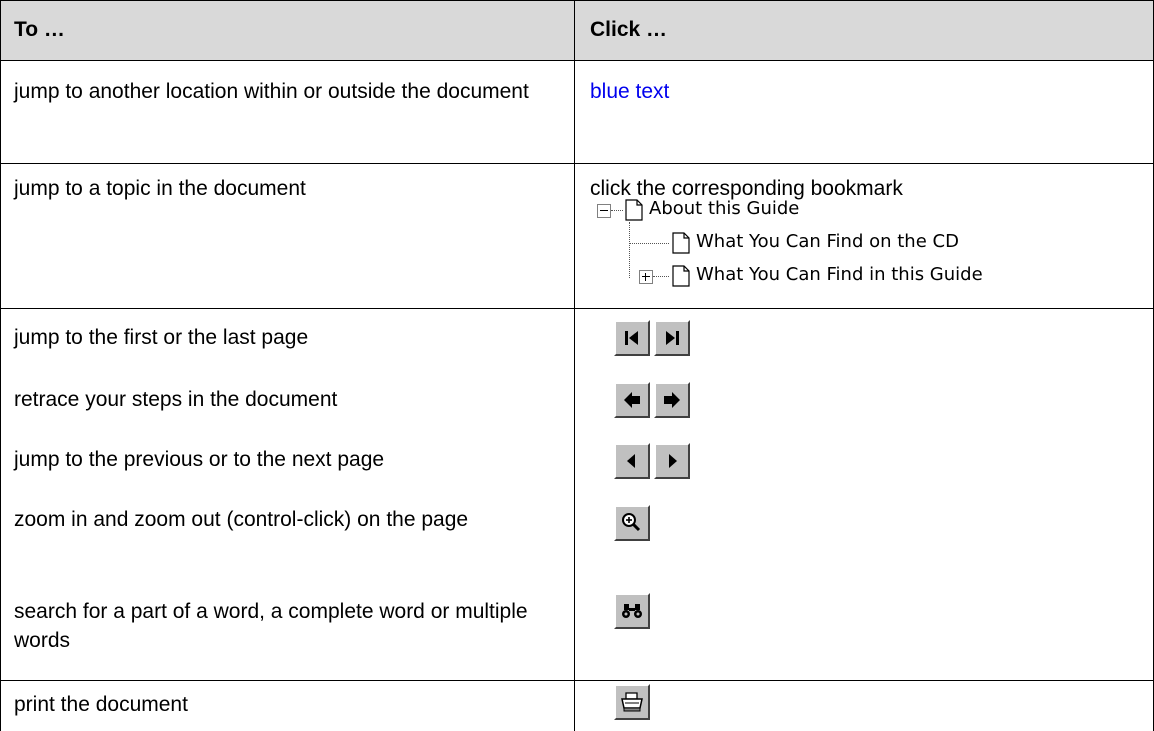 Image resolution: width=1154 pixels, height=731 pixels. I want to click on border-left, so click(0, 365).